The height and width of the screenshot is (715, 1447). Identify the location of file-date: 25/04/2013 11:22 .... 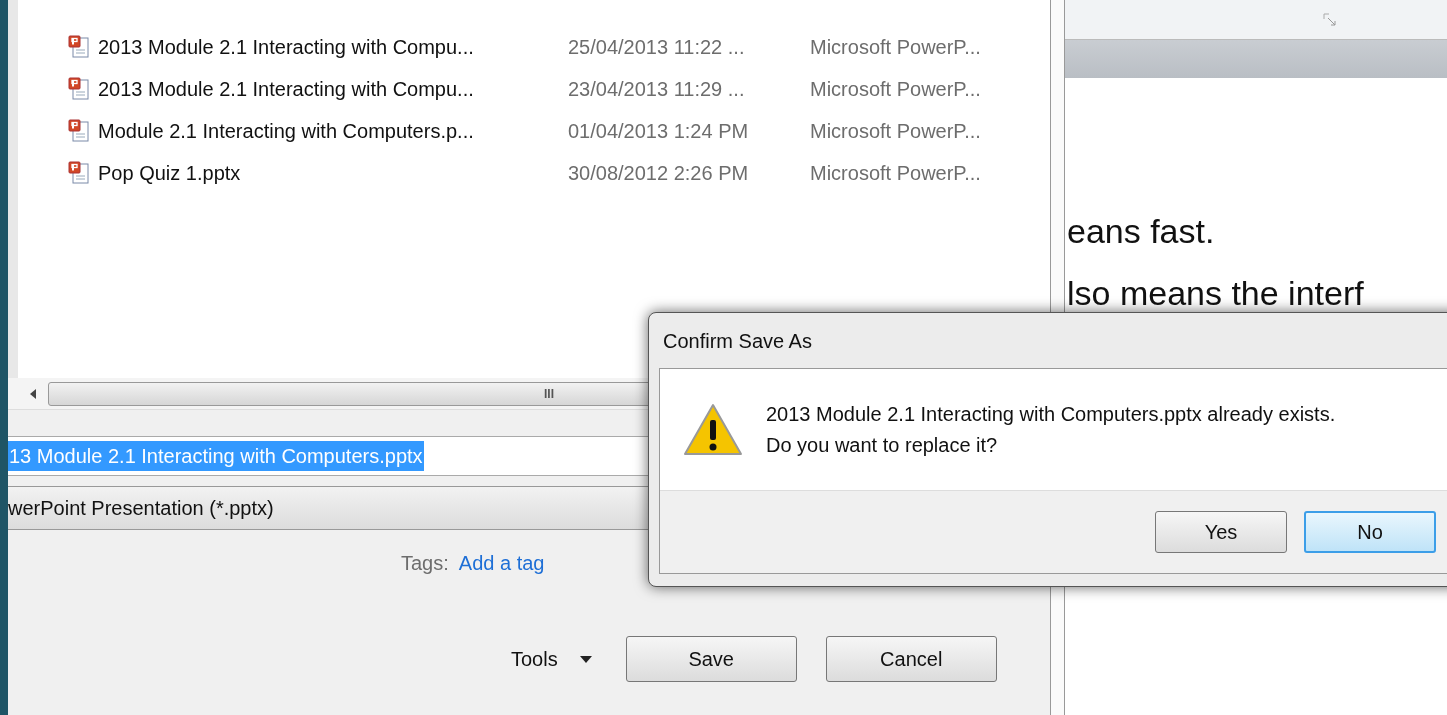
(657, 47).